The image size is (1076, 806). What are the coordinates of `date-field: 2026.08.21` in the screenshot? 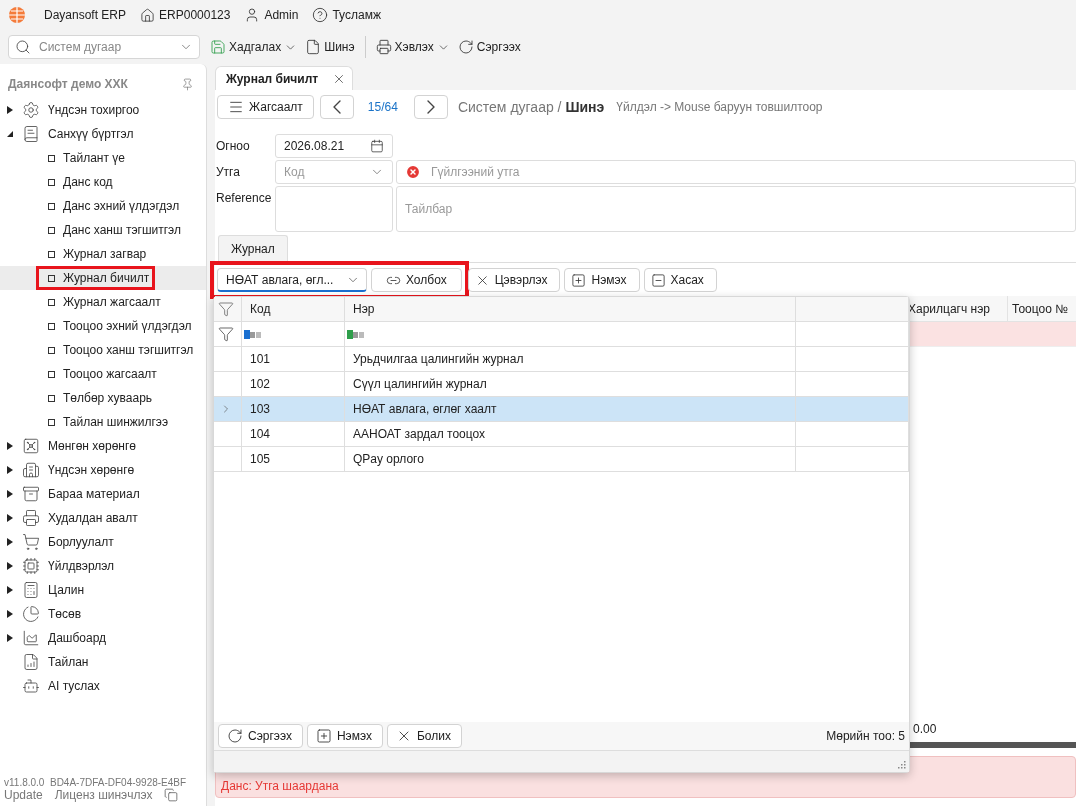 It's located at (334, 146).